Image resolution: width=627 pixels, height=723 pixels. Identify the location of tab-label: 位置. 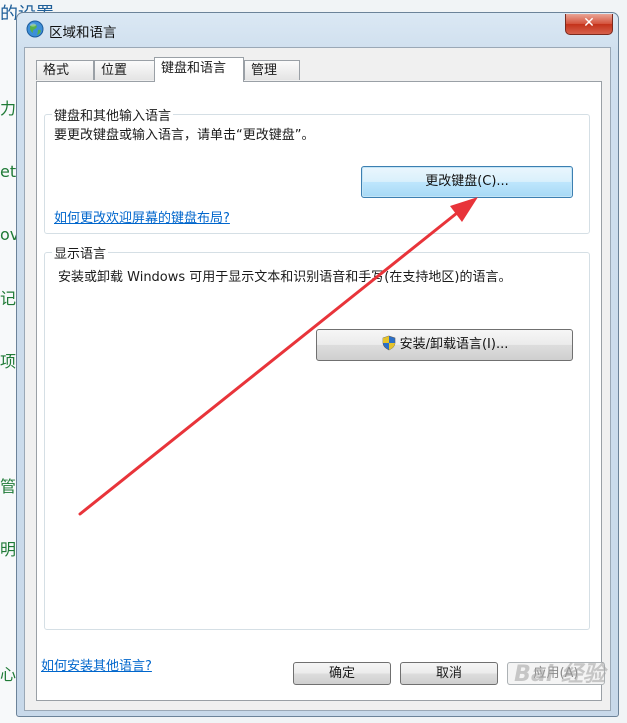
(114, 70).